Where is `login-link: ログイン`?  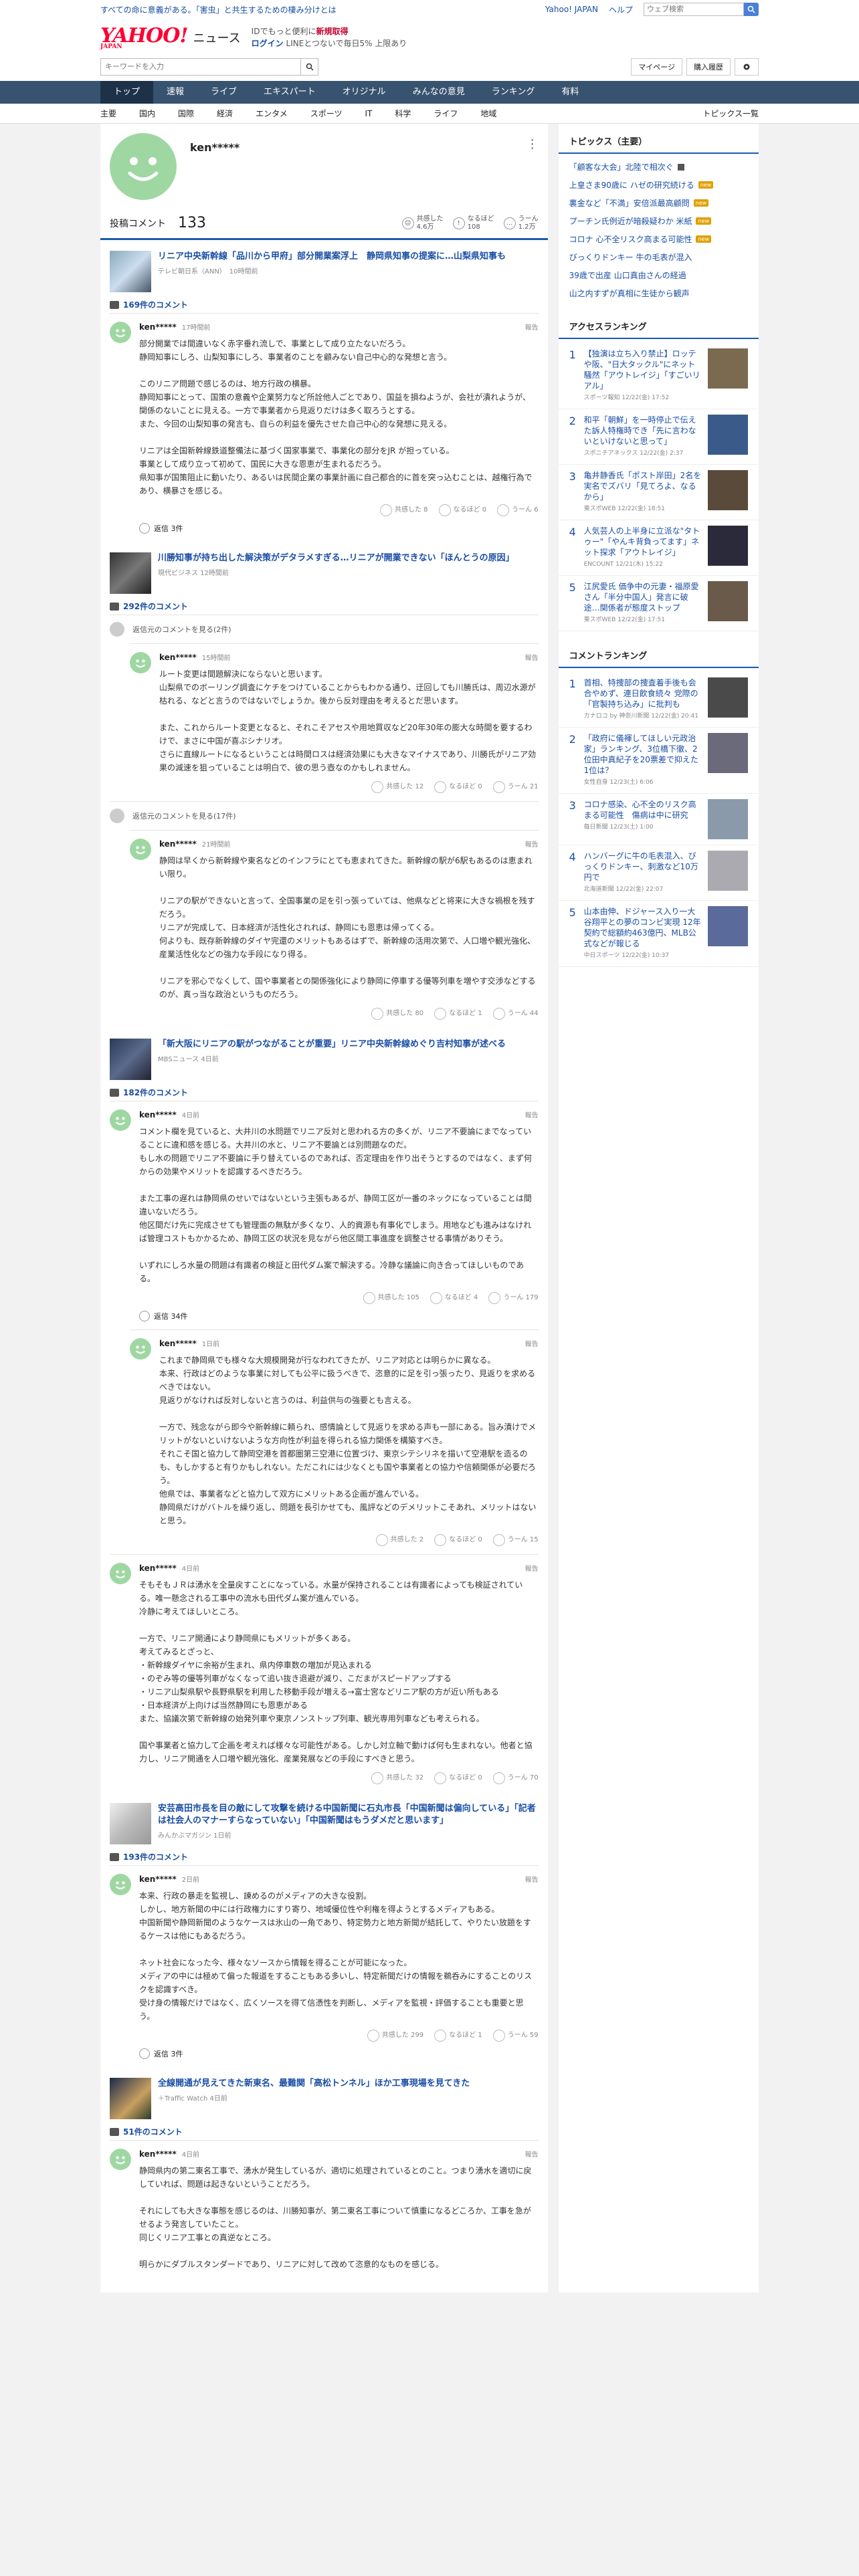
login-link: ログイン is located at coordinates (268, 43).